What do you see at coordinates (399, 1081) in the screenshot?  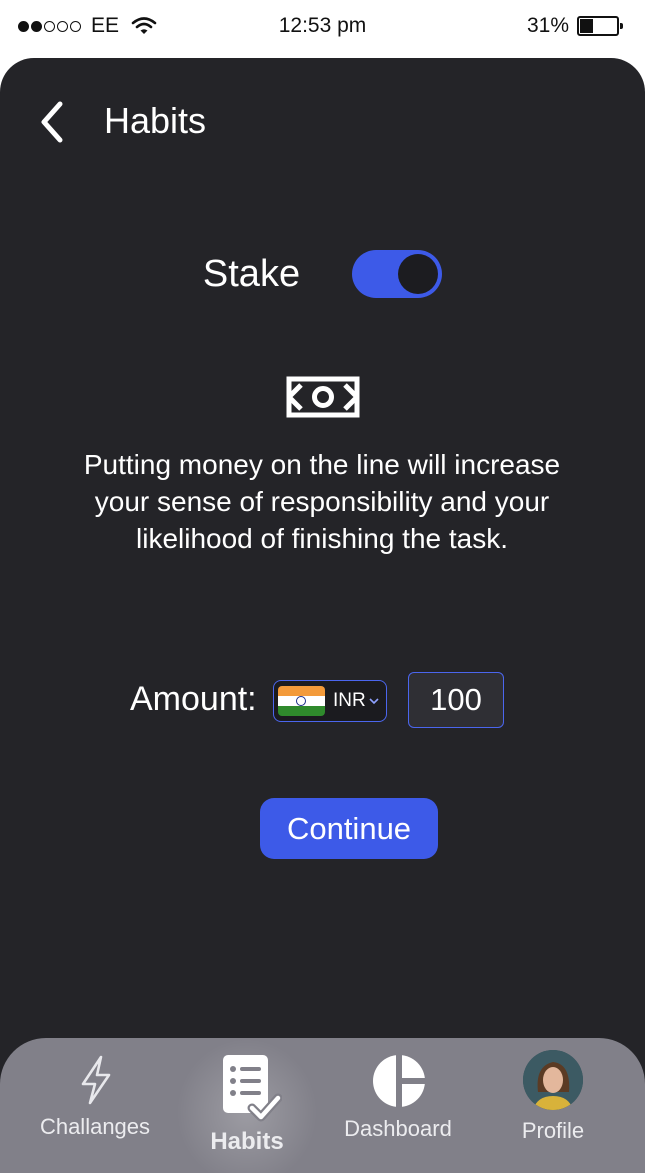 I see `pie-chart-icon` at bounding box center [399, 1081].